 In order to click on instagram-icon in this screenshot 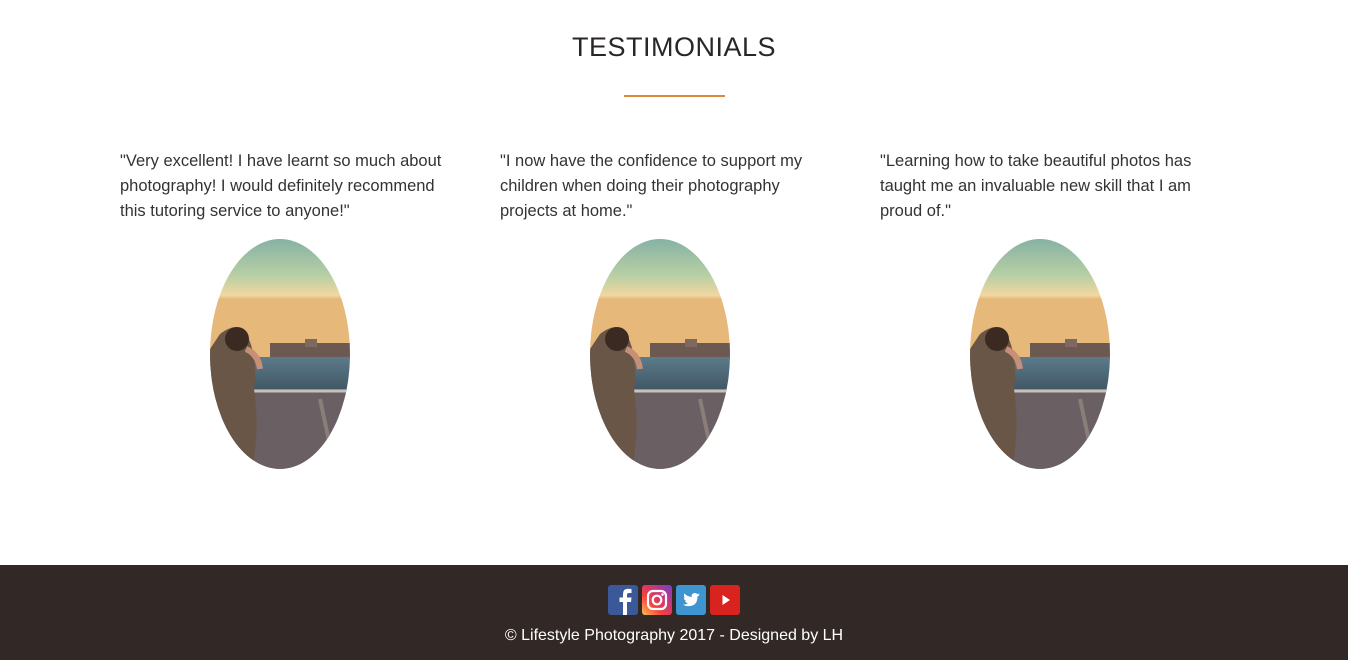, I will do `click(657, 600)`.